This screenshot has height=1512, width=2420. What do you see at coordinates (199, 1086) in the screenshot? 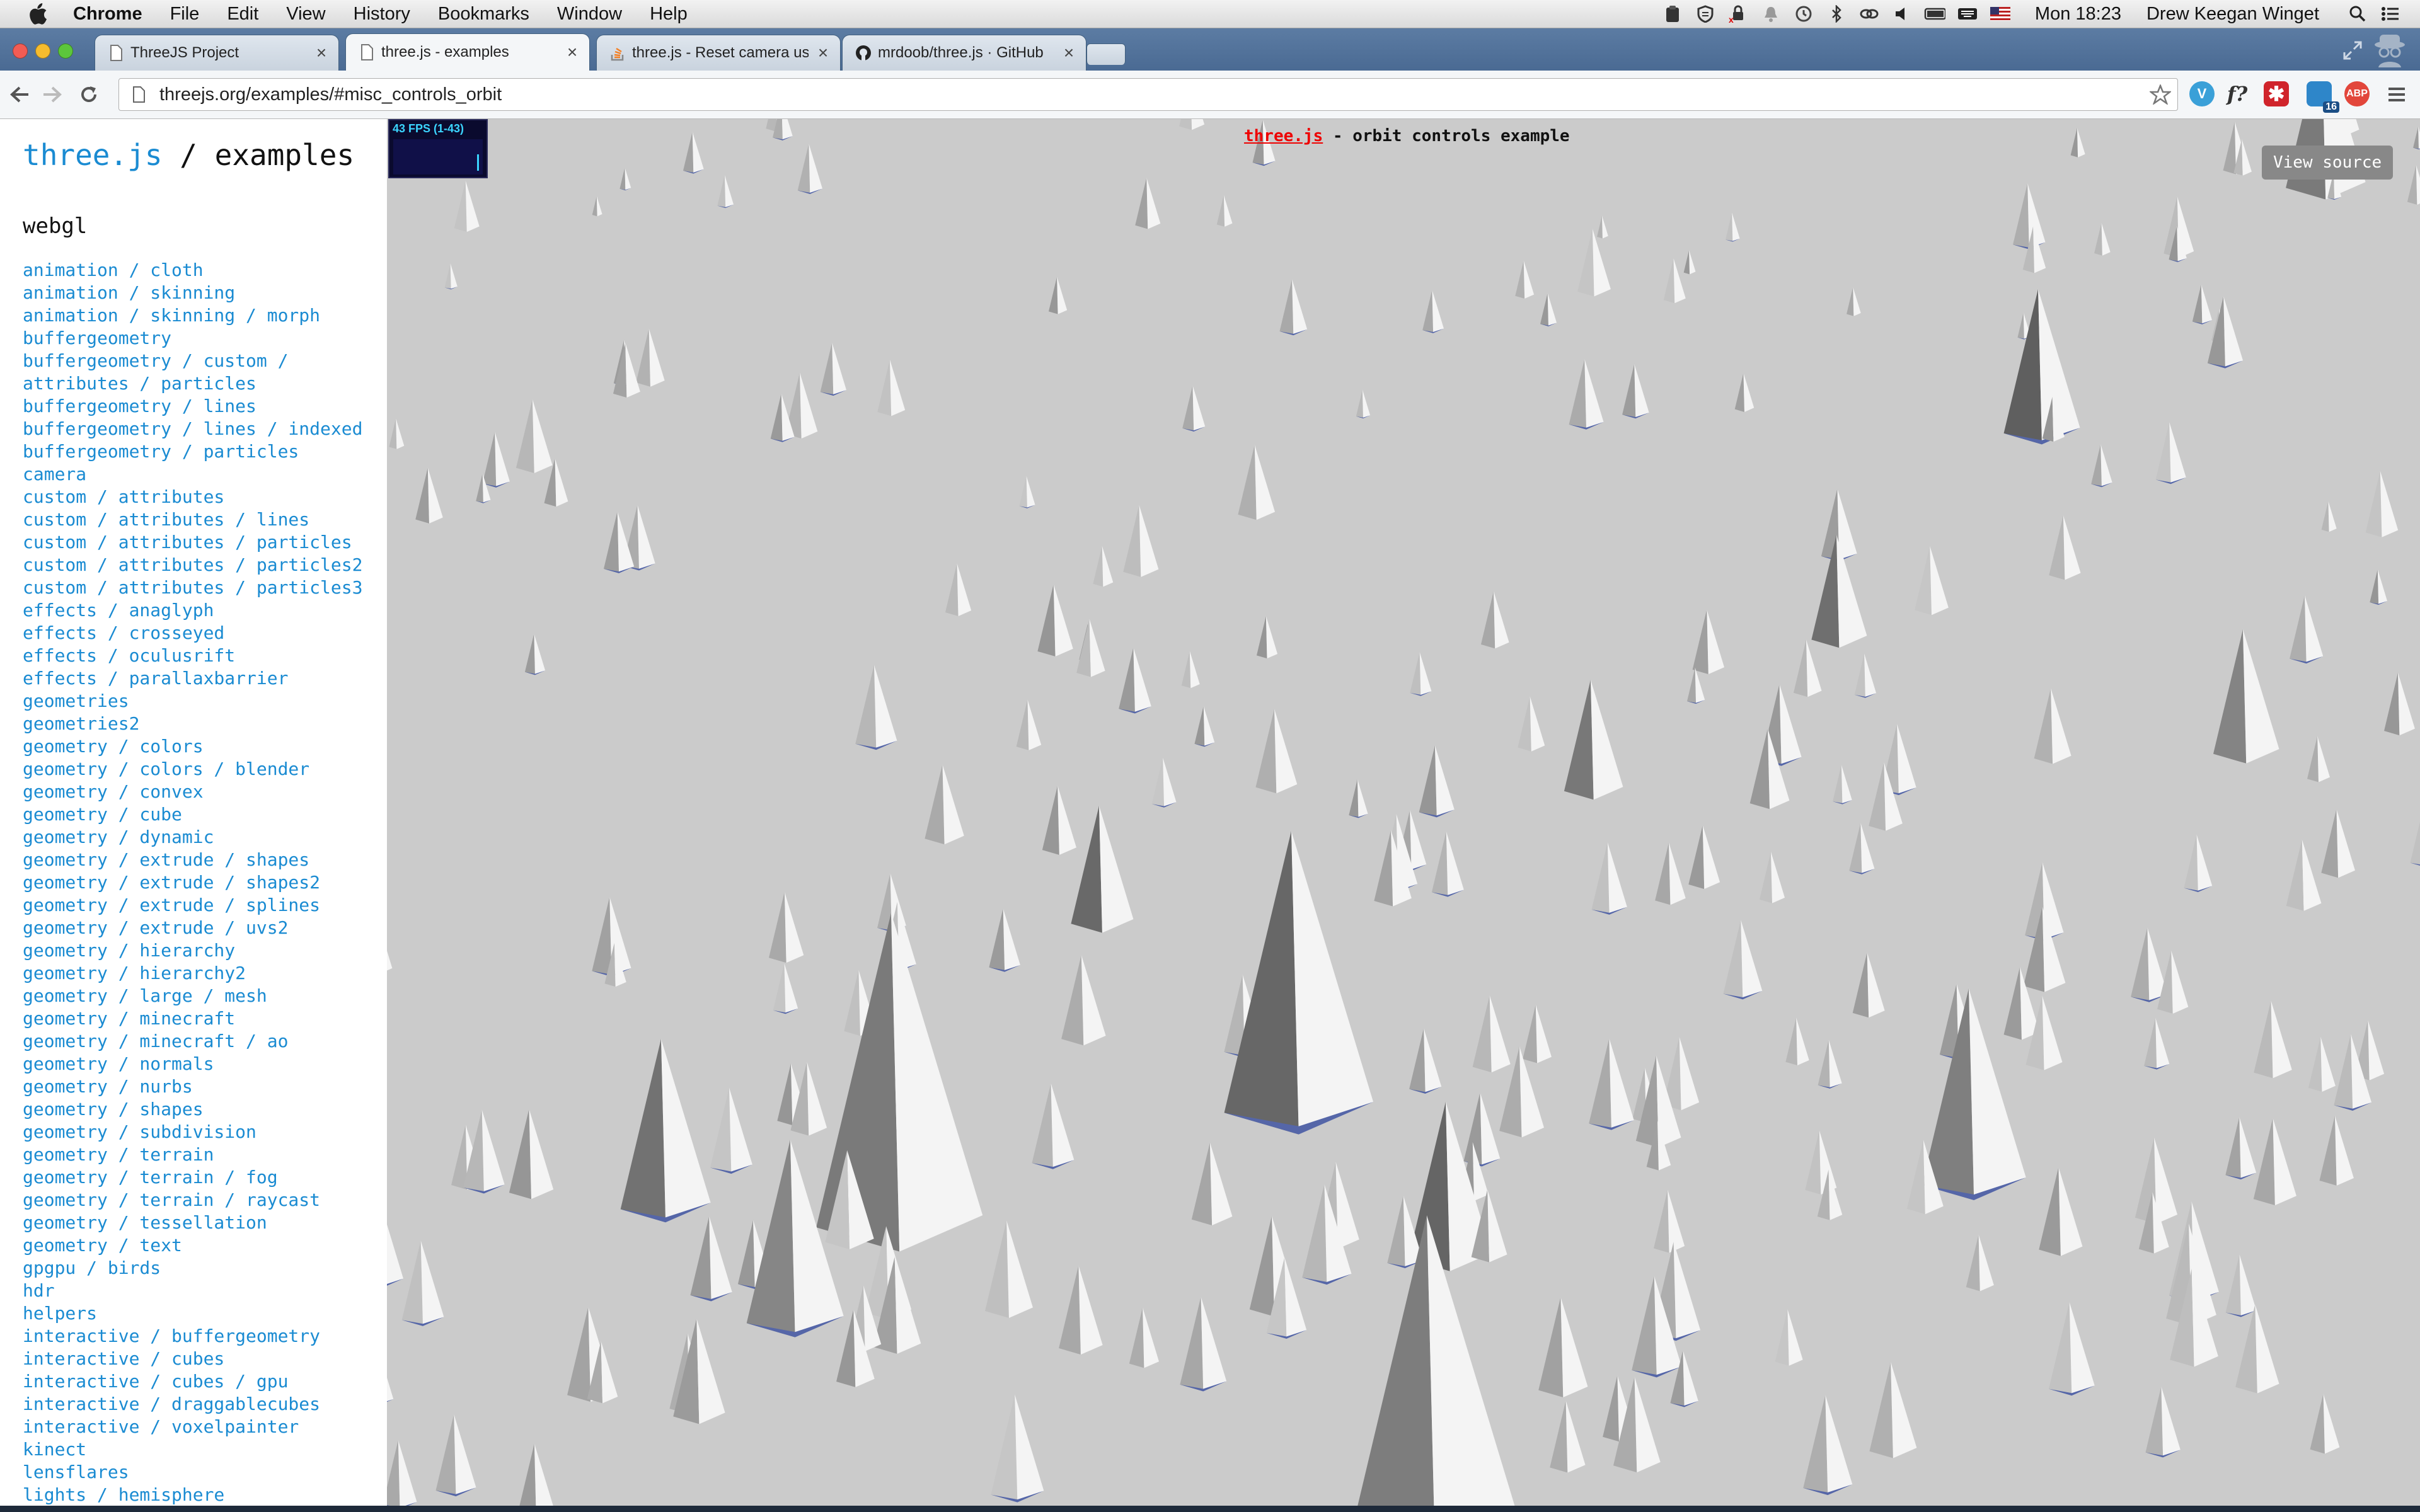
I see `example-link: geometry / nurbs` at bounding box center [199, 1086].